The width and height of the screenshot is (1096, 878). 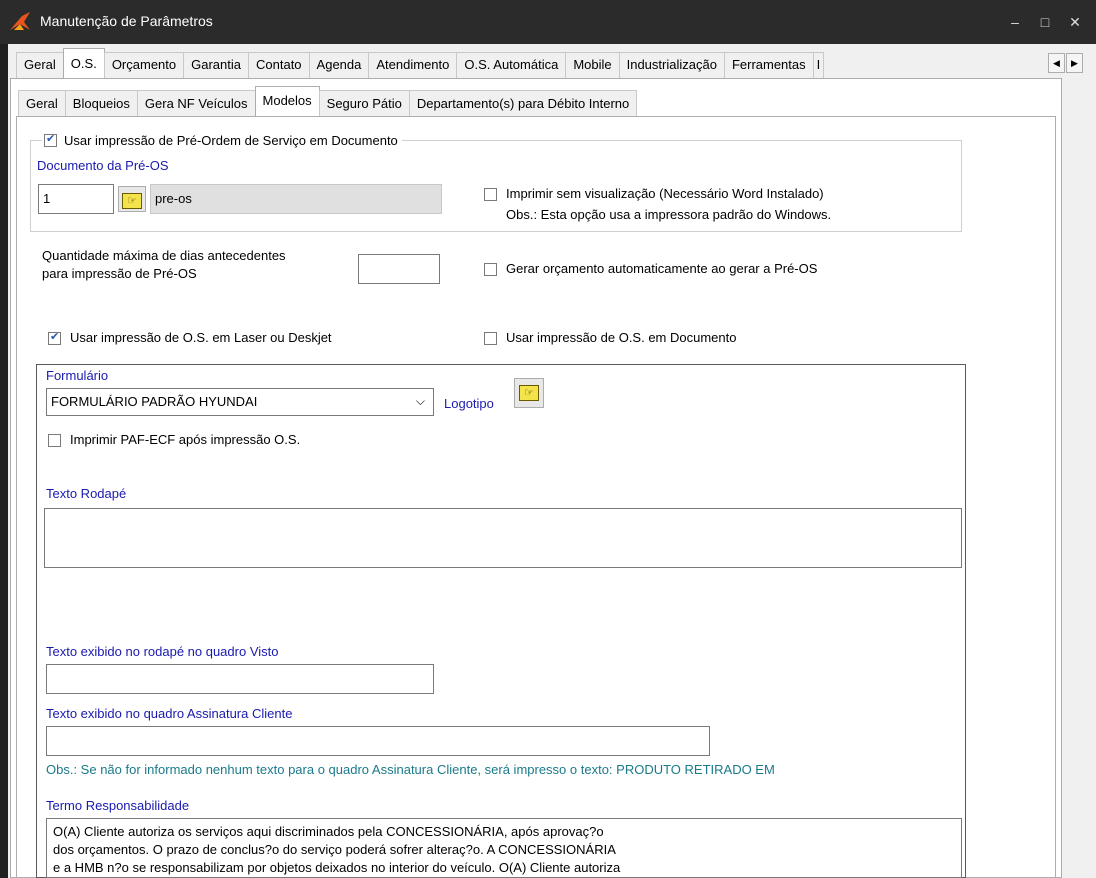 What do you see at coordinates (77, 375) in the screenshot?
I see `form-label: Formulário` at bounding box center [77, 375].